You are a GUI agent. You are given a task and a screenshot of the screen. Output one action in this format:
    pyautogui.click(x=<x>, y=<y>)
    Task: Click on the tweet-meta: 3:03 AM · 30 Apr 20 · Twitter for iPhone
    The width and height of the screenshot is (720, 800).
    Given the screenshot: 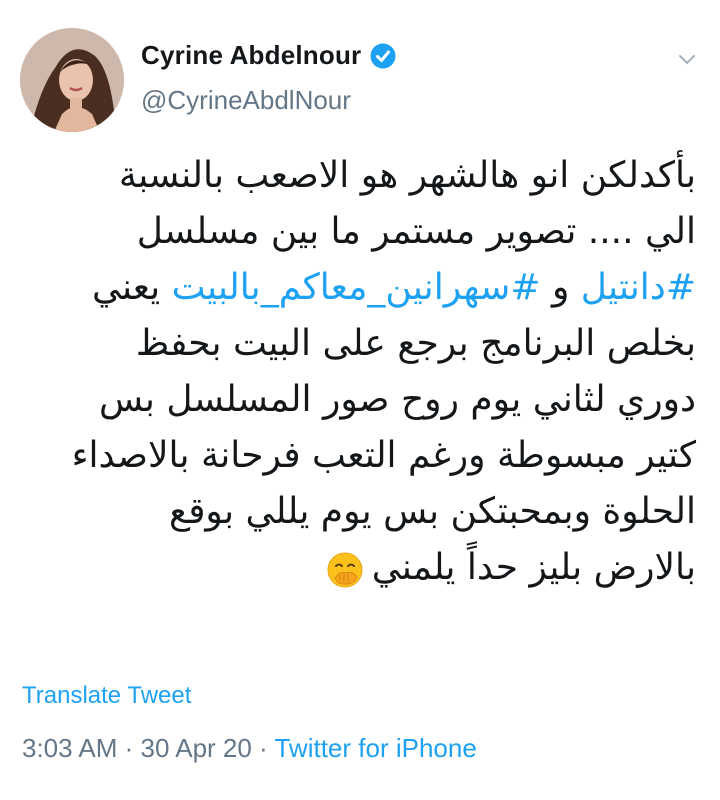 What is the action you would take?
    pyautogui.click(x=249, y=748)
    